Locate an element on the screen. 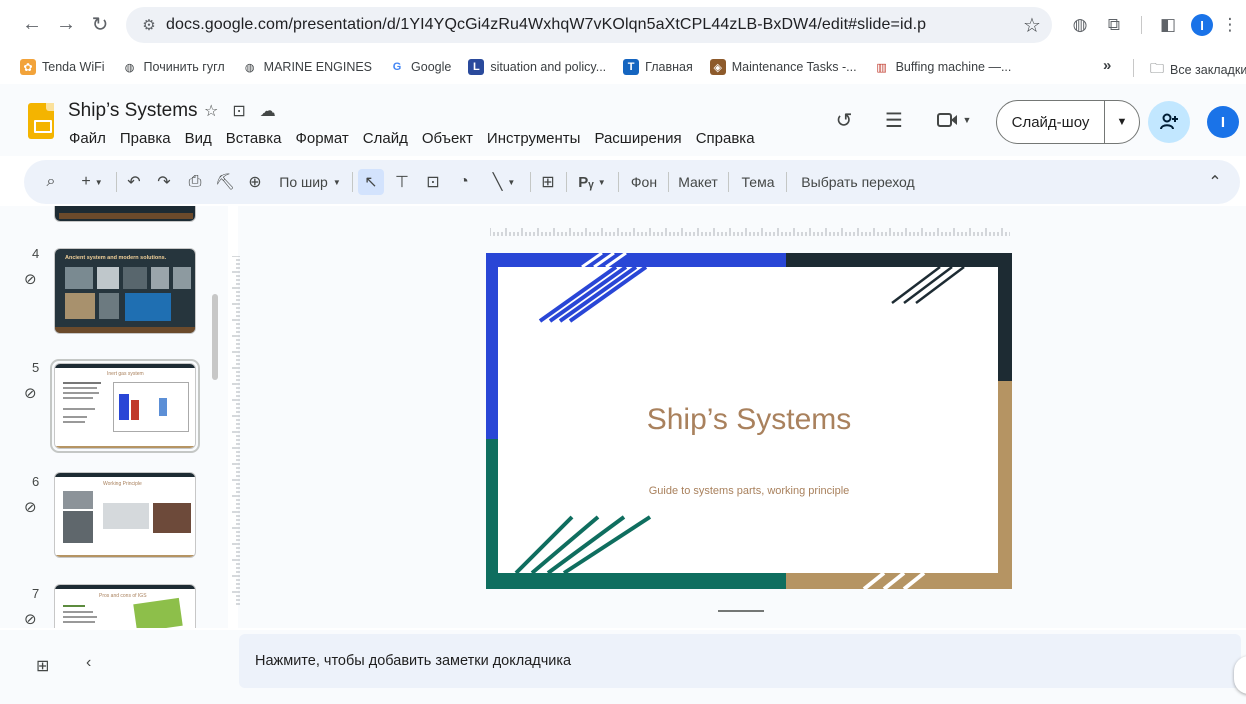 The width and height of the screenshot is (1246, 704). slide-number: 4 is located at coordinates (36, 253).